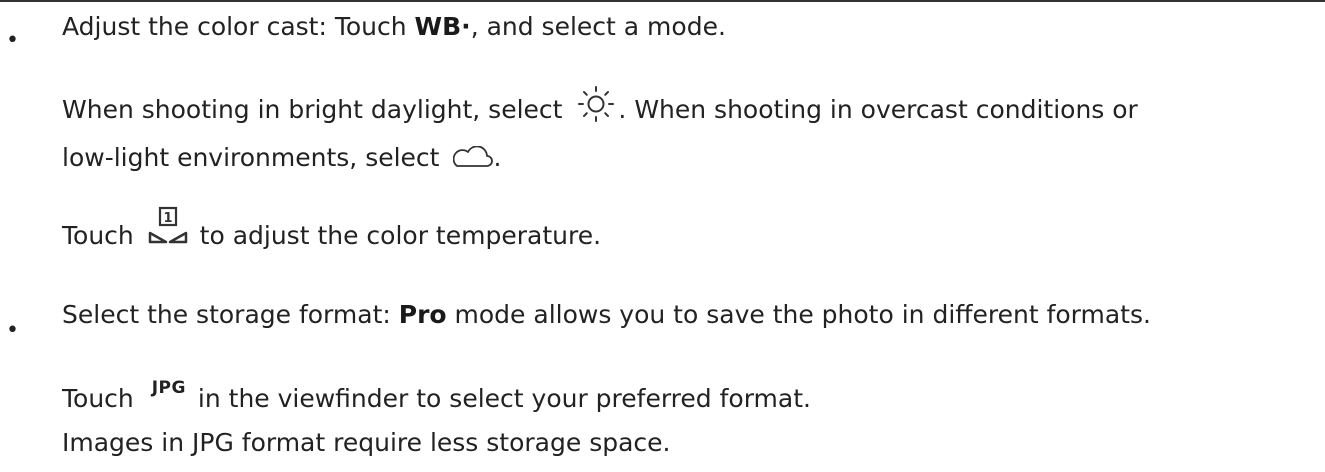  What do you see at coordinates (596, 104) in the screenshot?
I see `sun-icon` at bounding box center [596, 104].